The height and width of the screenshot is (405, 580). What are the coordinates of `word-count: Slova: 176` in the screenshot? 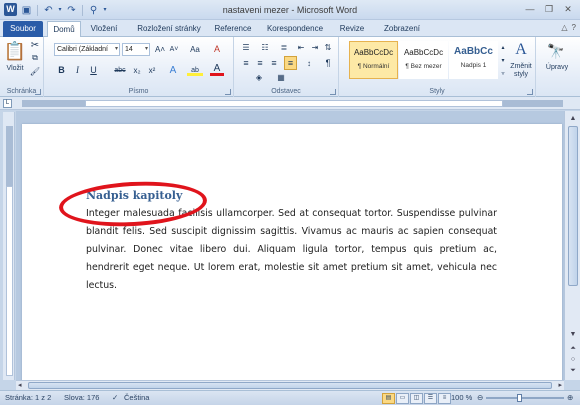 It's located at (81, 398).